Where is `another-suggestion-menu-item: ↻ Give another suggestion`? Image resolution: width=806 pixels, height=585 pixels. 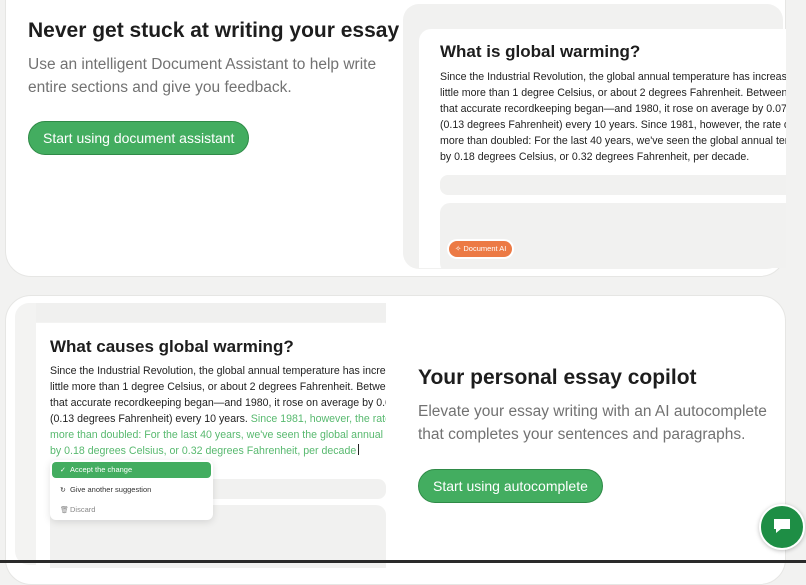
another-suggestion-menu-item: ↻ Give another suggestion is located at coordinates (131, 490).